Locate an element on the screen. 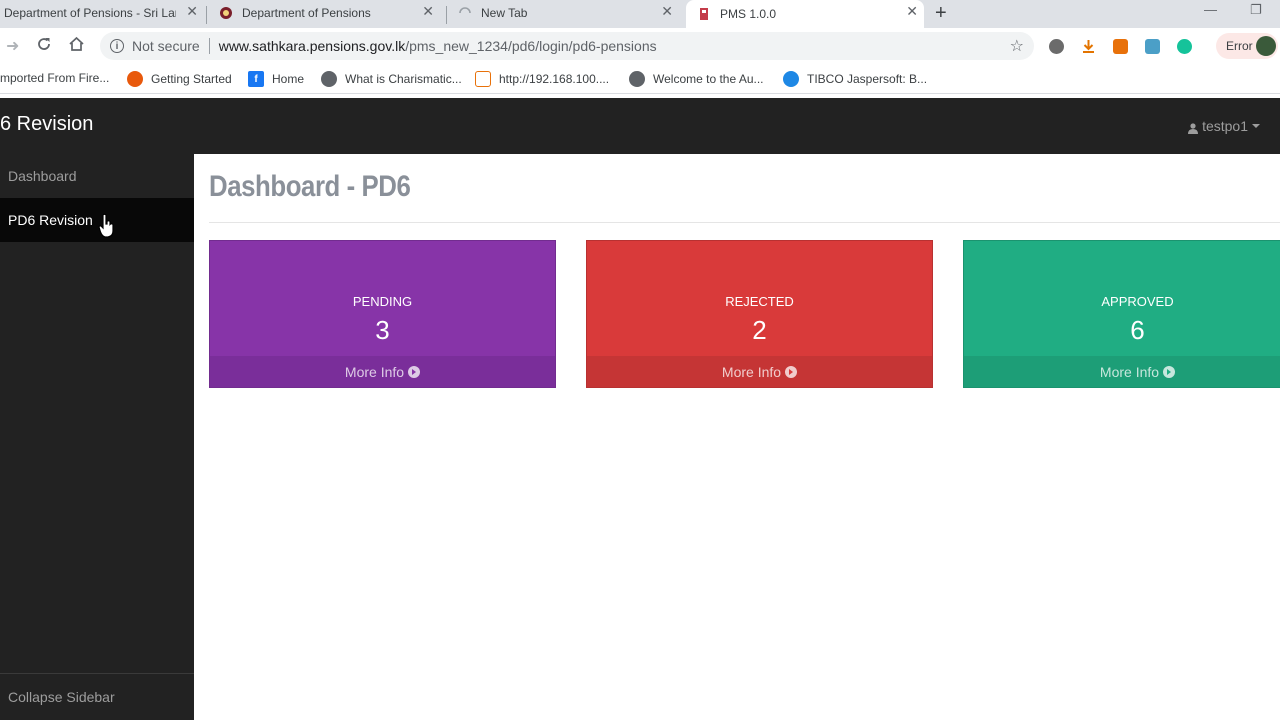 This screenshot has height=720, width=1280. app-brand: 6 Revision is located at coordinates (46, 124).